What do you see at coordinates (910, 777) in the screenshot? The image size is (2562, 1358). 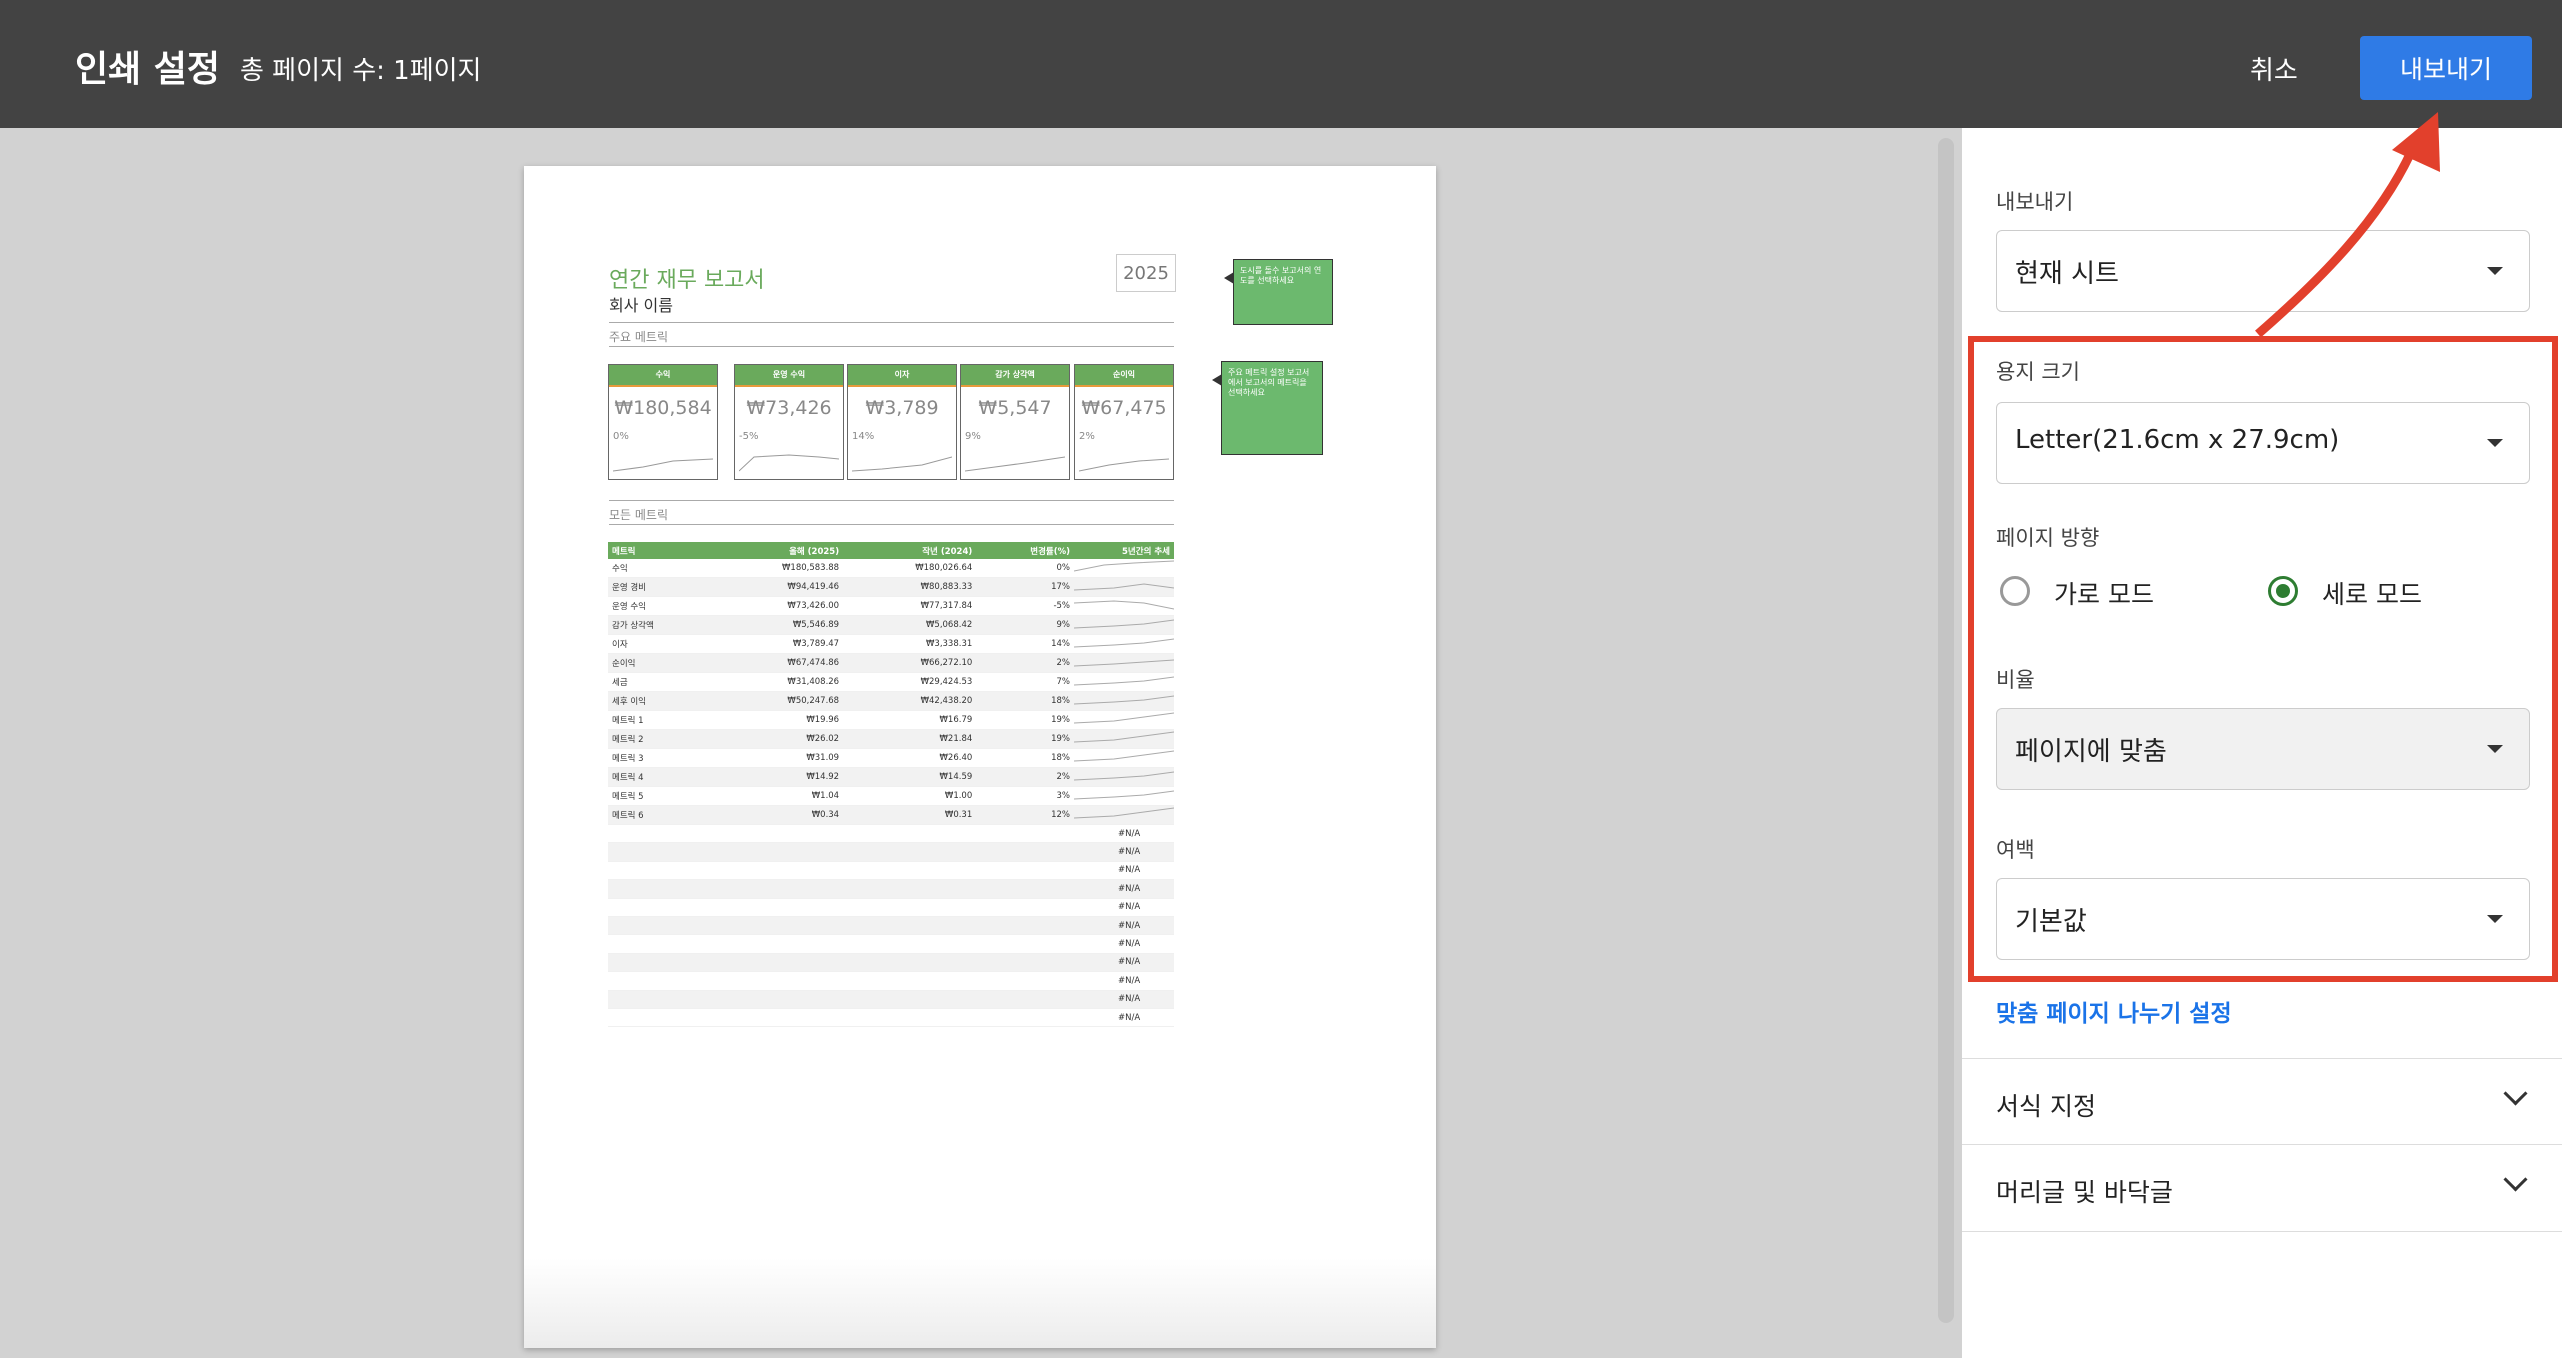 I see `table-cell: ₩14.59` at bounding box center [910, 777].